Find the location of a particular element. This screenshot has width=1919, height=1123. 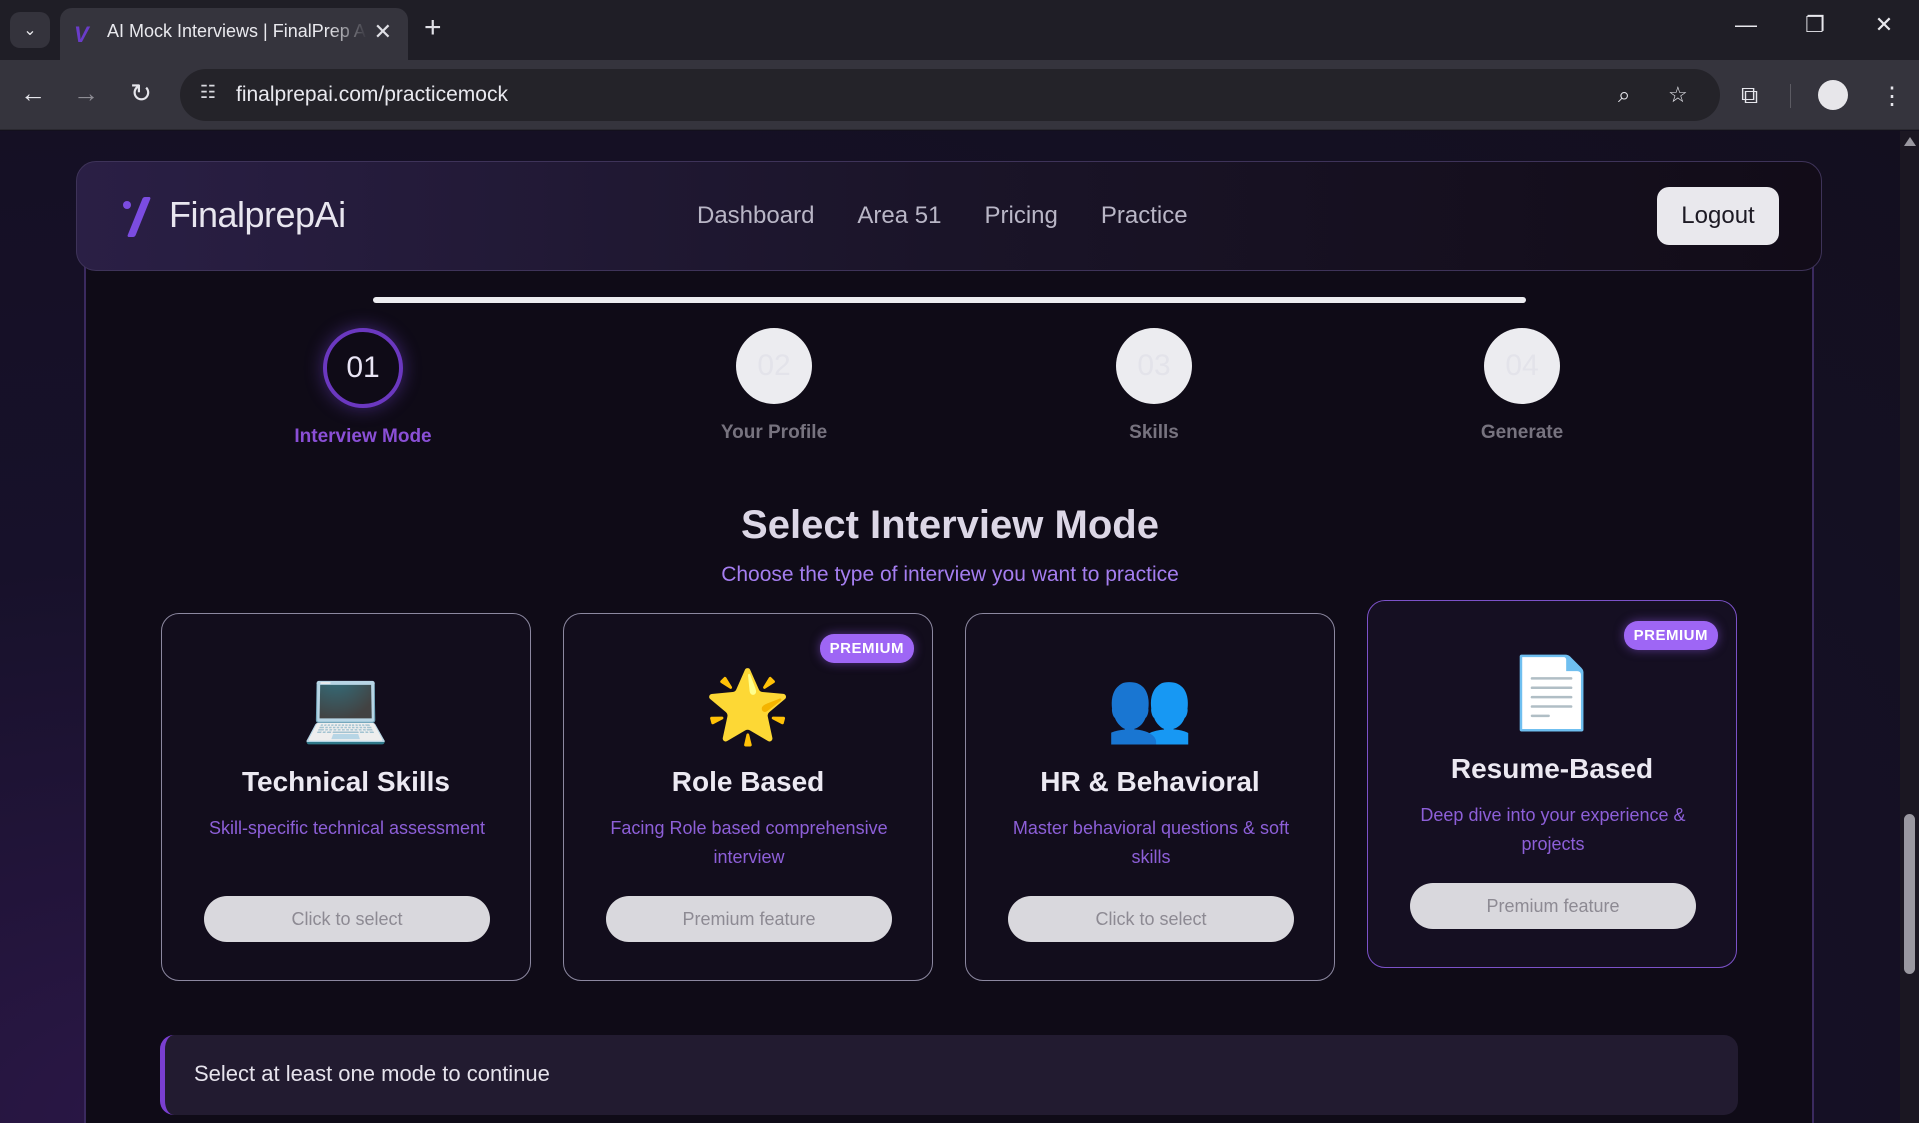

scroll-up-icon is located at coordinates (1910, 141).